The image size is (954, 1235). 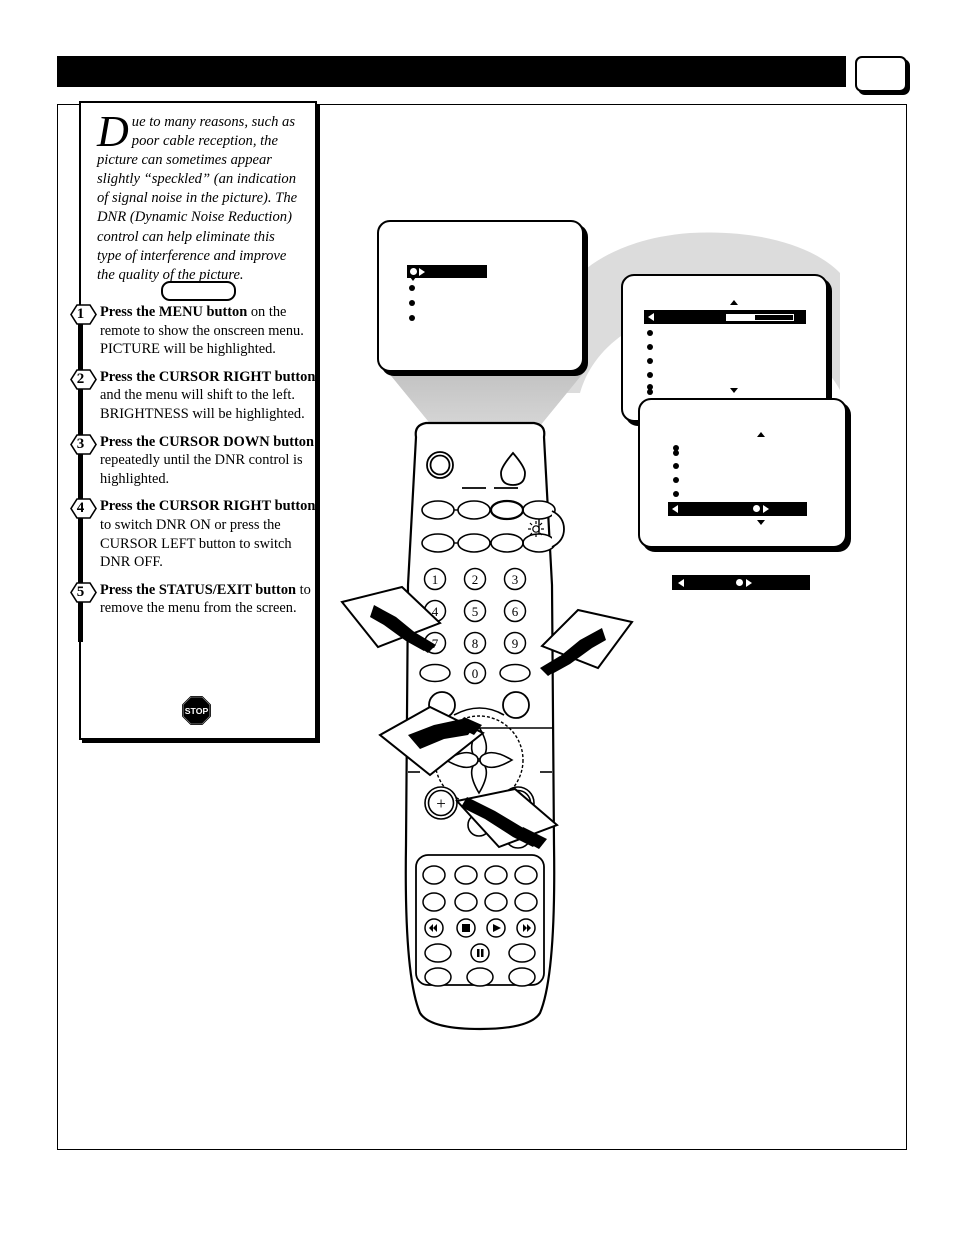 What do you see at coordinates (475, 673) in the screenshot?
I see `key-0-label: 0` at bounding box center [475, 673].